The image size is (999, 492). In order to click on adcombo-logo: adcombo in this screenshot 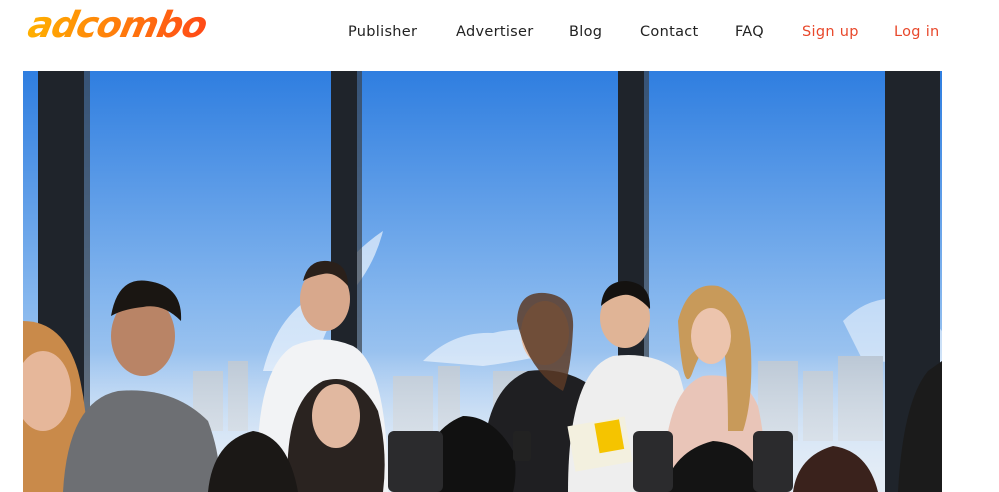, I will do `click(125, 25)`.